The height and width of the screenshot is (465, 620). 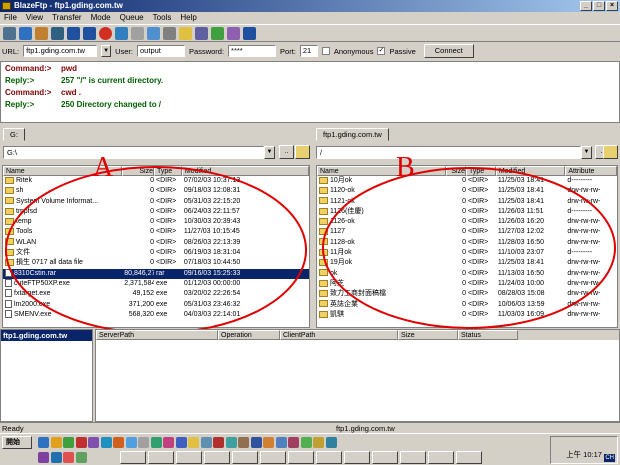 I want to click on column-header-serverpath: ServerPath, so click(x=157, y=335).